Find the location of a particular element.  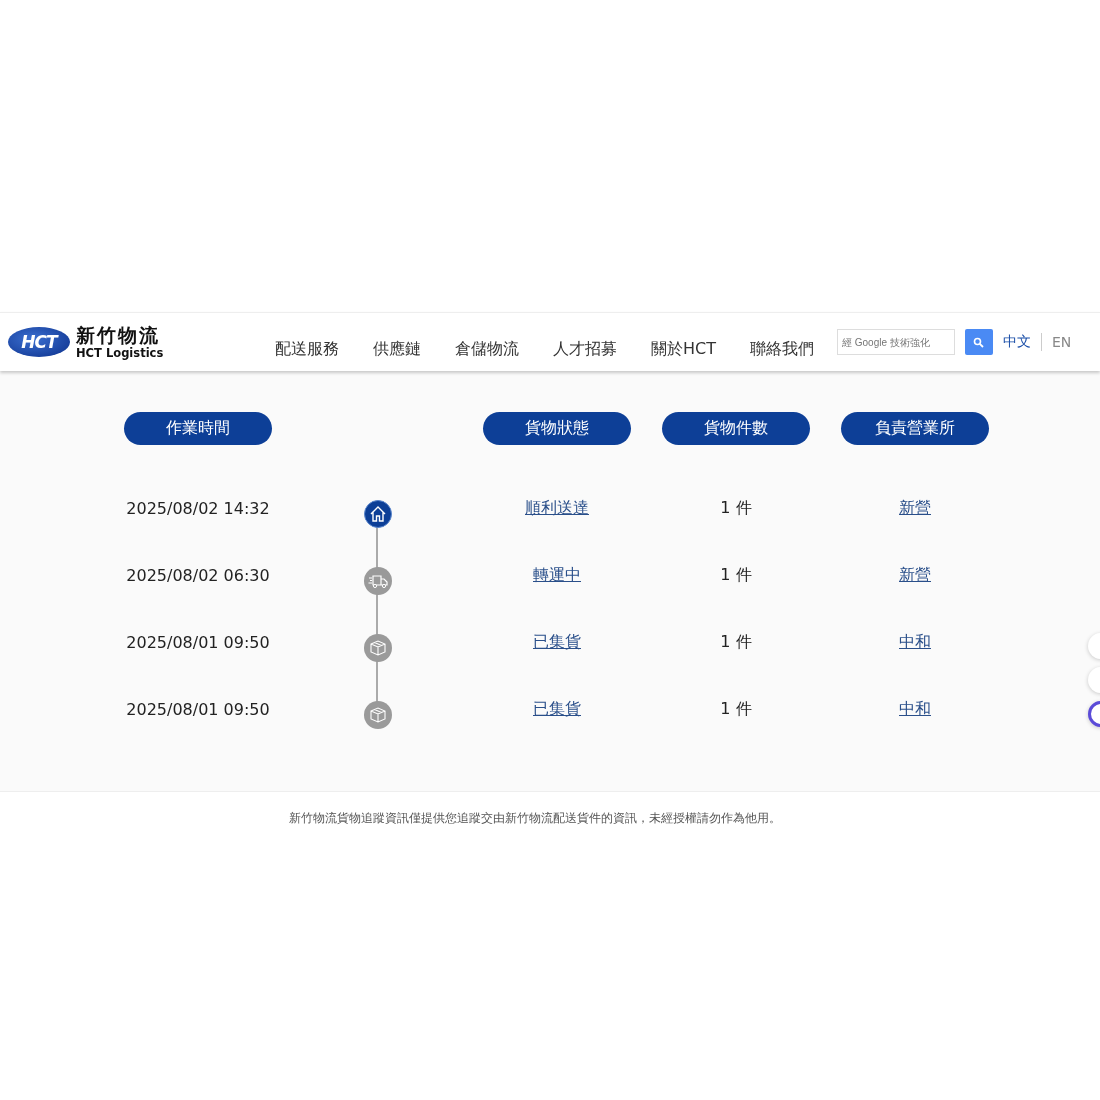

nav-link: 關於HCT is located at coordinates (683, 349).